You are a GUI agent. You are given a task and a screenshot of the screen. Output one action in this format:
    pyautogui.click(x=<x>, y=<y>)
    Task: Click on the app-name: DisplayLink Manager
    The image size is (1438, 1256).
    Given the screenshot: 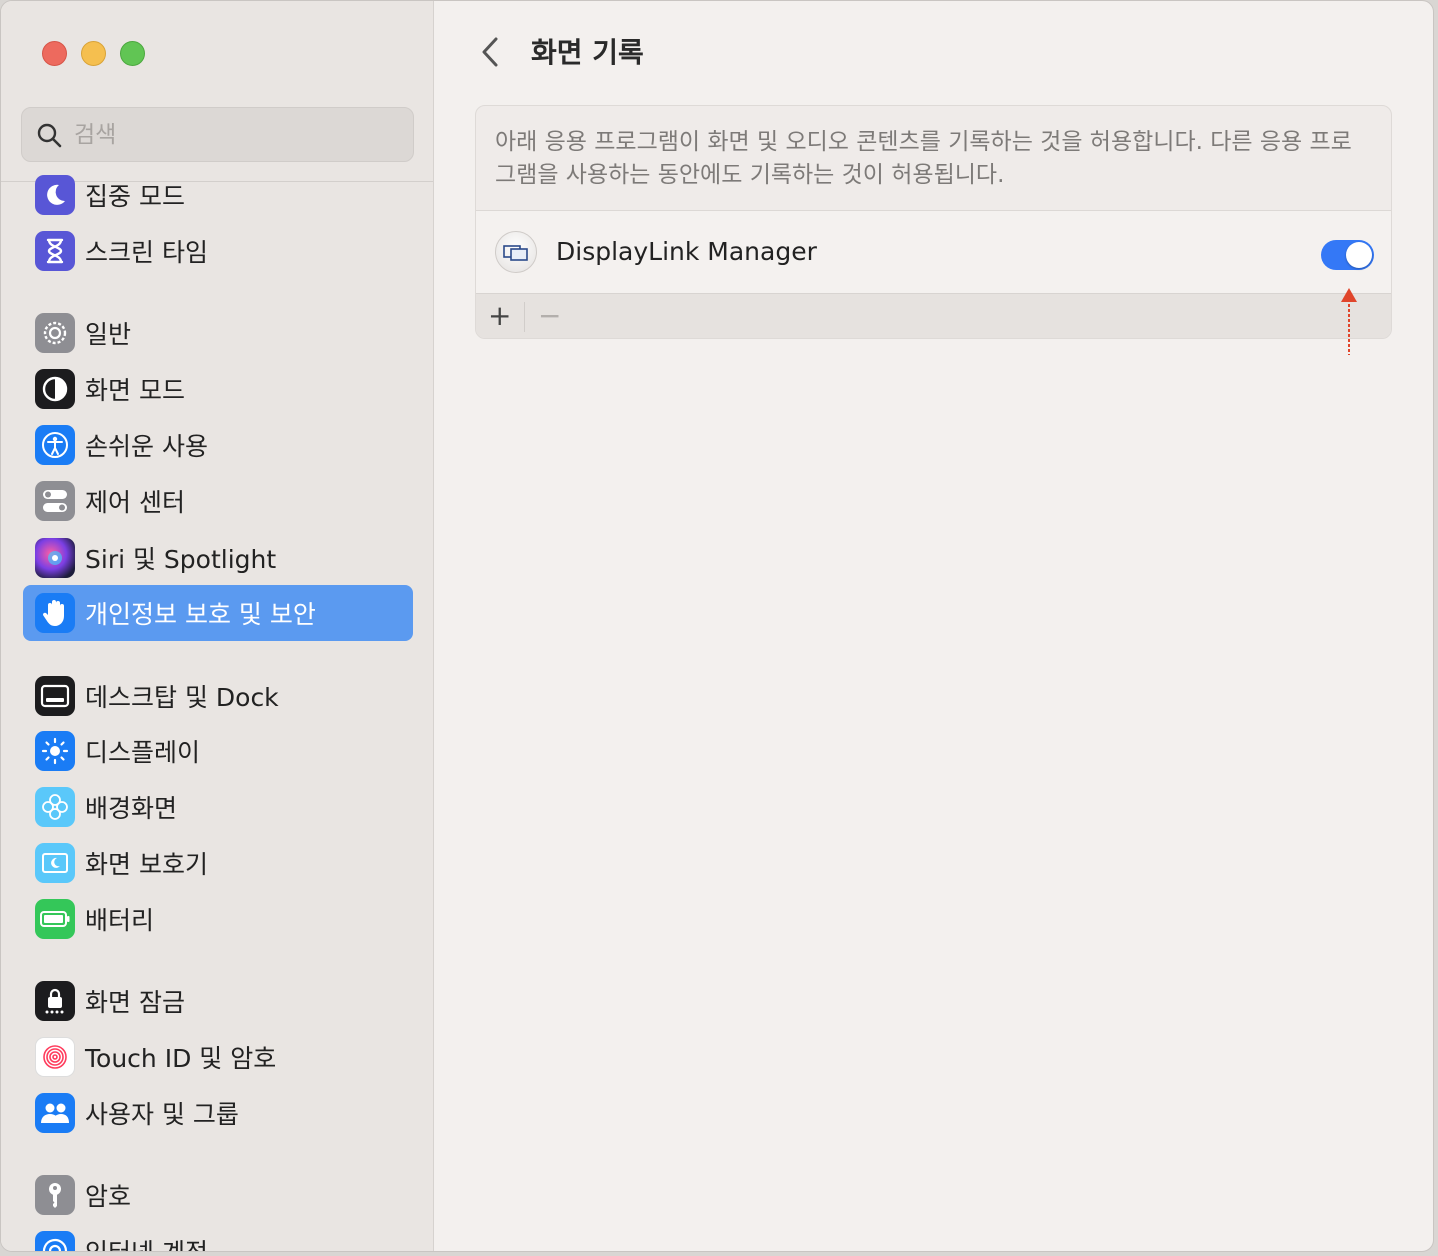 What is the action you would take?
    pyautogui.click(x=686, y=251)
    